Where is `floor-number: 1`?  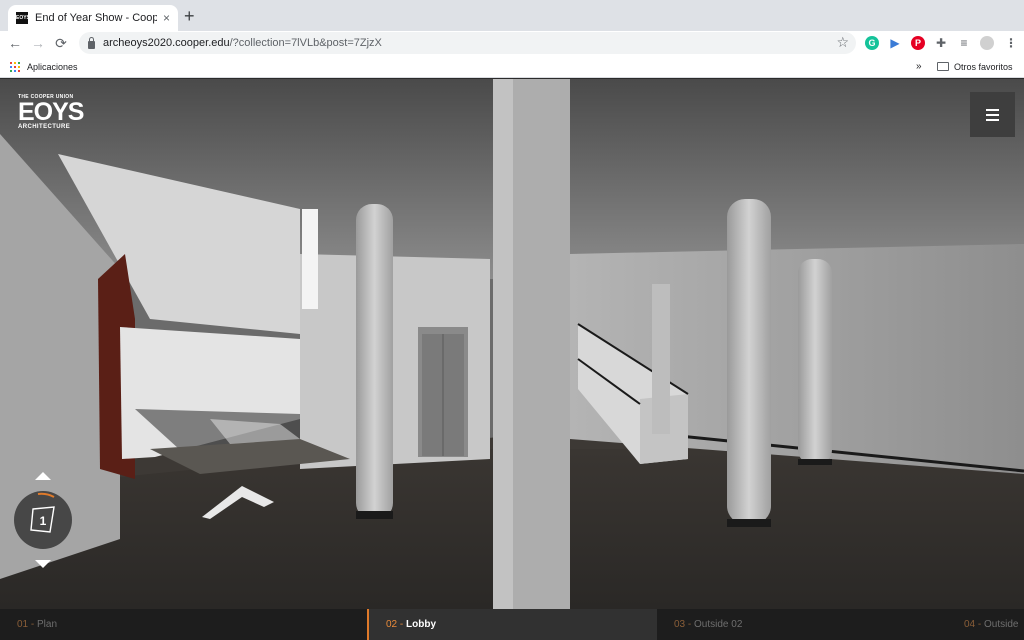
floor-number: 1 is located at coordinates (43, 521).